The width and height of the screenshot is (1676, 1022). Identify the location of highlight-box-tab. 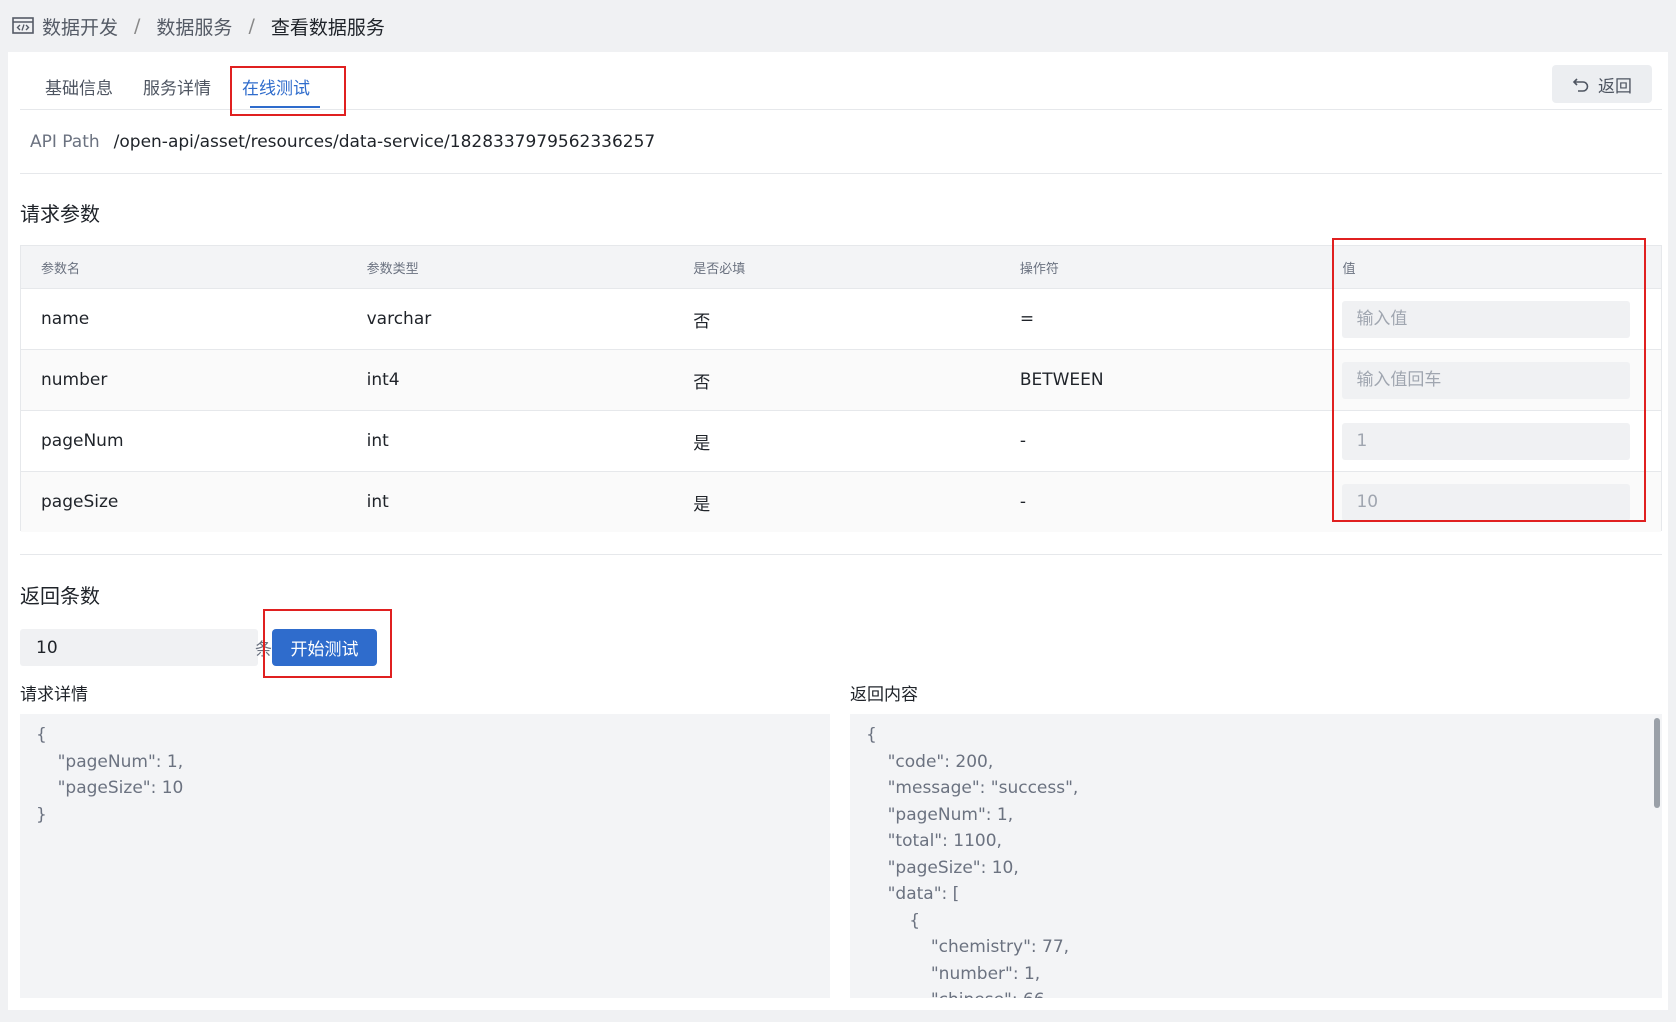
(288, 91).